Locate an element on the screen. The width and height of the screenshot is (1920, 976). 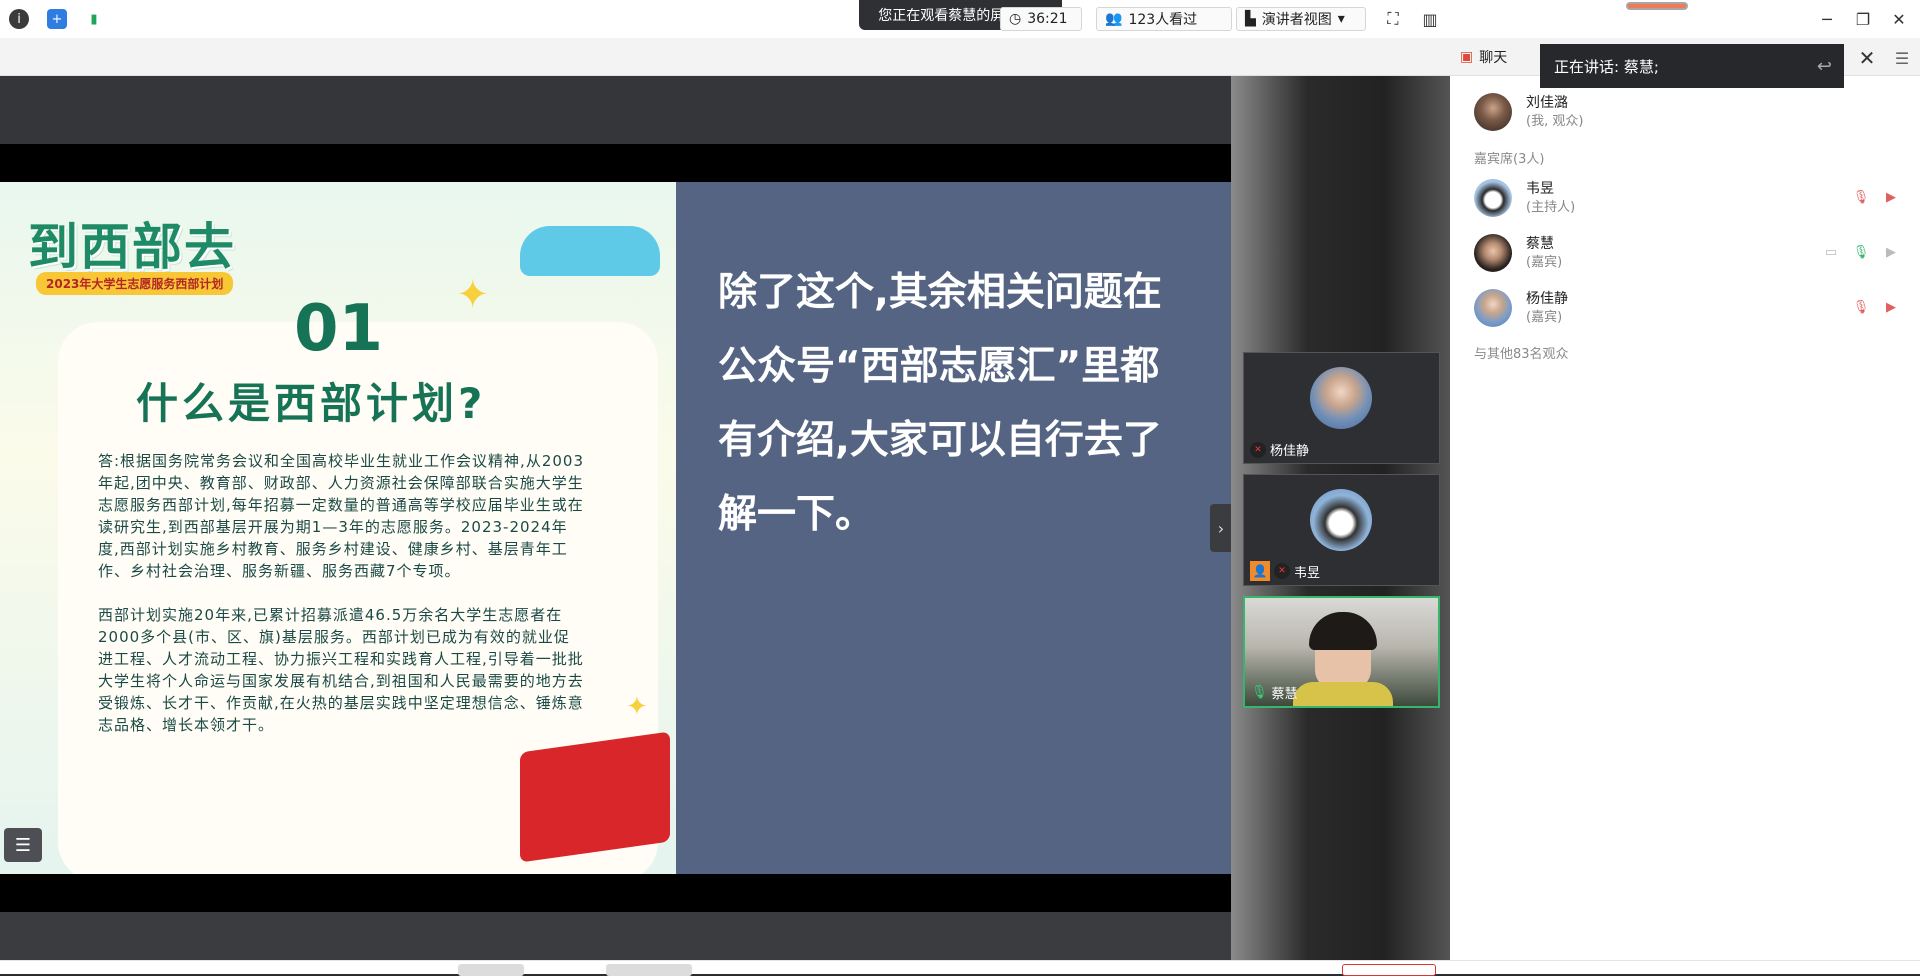
fullscreen-icon: ⛶ is located at coordinates (1393, 19).